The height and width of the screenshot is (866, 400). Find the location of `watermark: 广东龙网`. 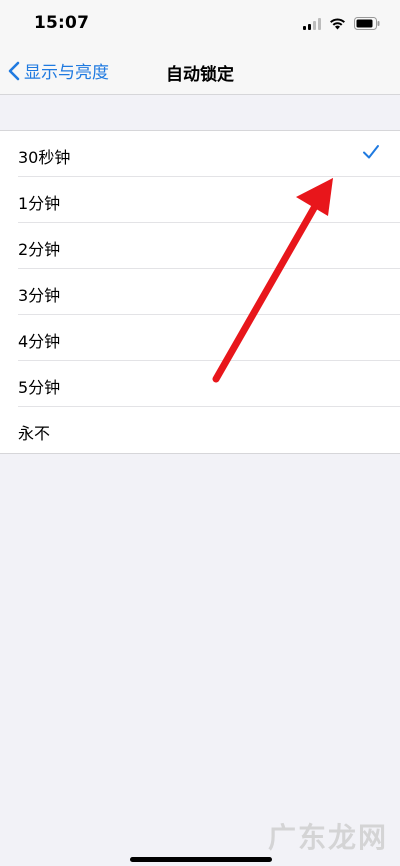

watermark: 广东龙网 is located at coordinates (327, 837).